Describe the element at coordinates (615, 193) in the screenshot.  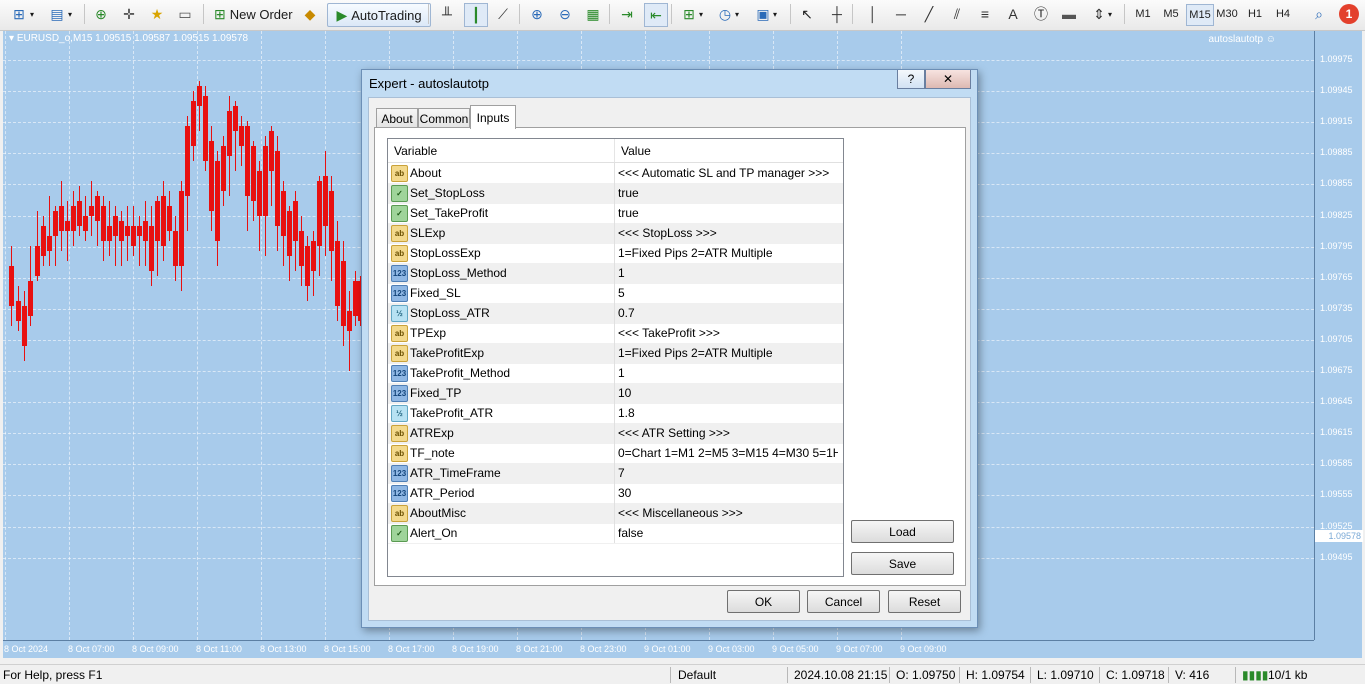
I see `input-row: ✓ Set_StopLoss true` at that location.